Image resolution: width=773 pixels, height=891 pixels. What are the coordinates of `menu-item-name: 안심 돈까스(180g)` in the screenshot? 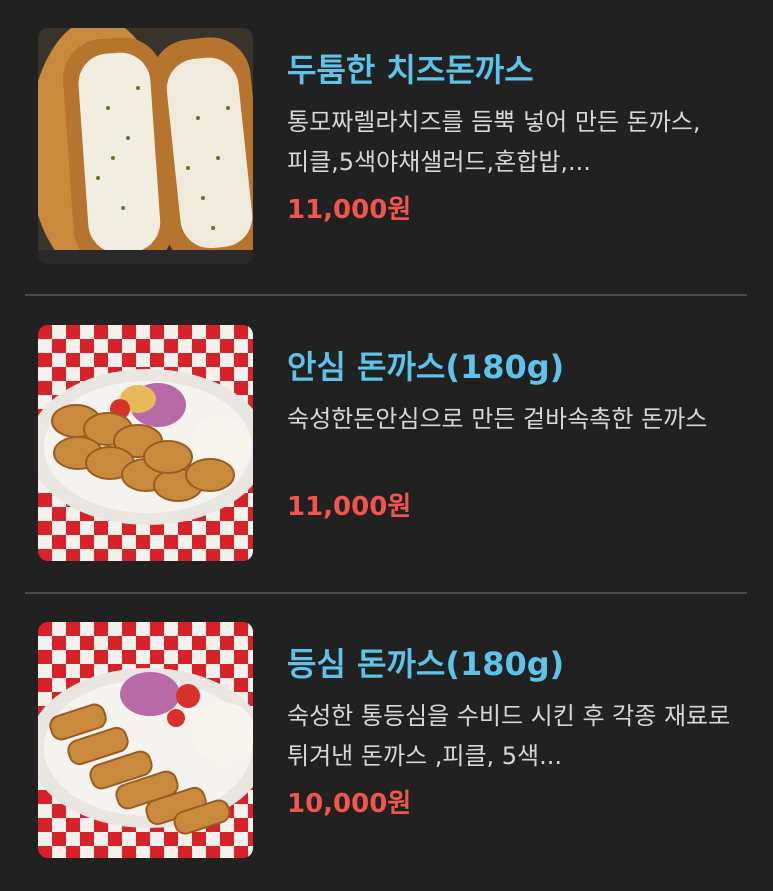 It's located at (426, 367).